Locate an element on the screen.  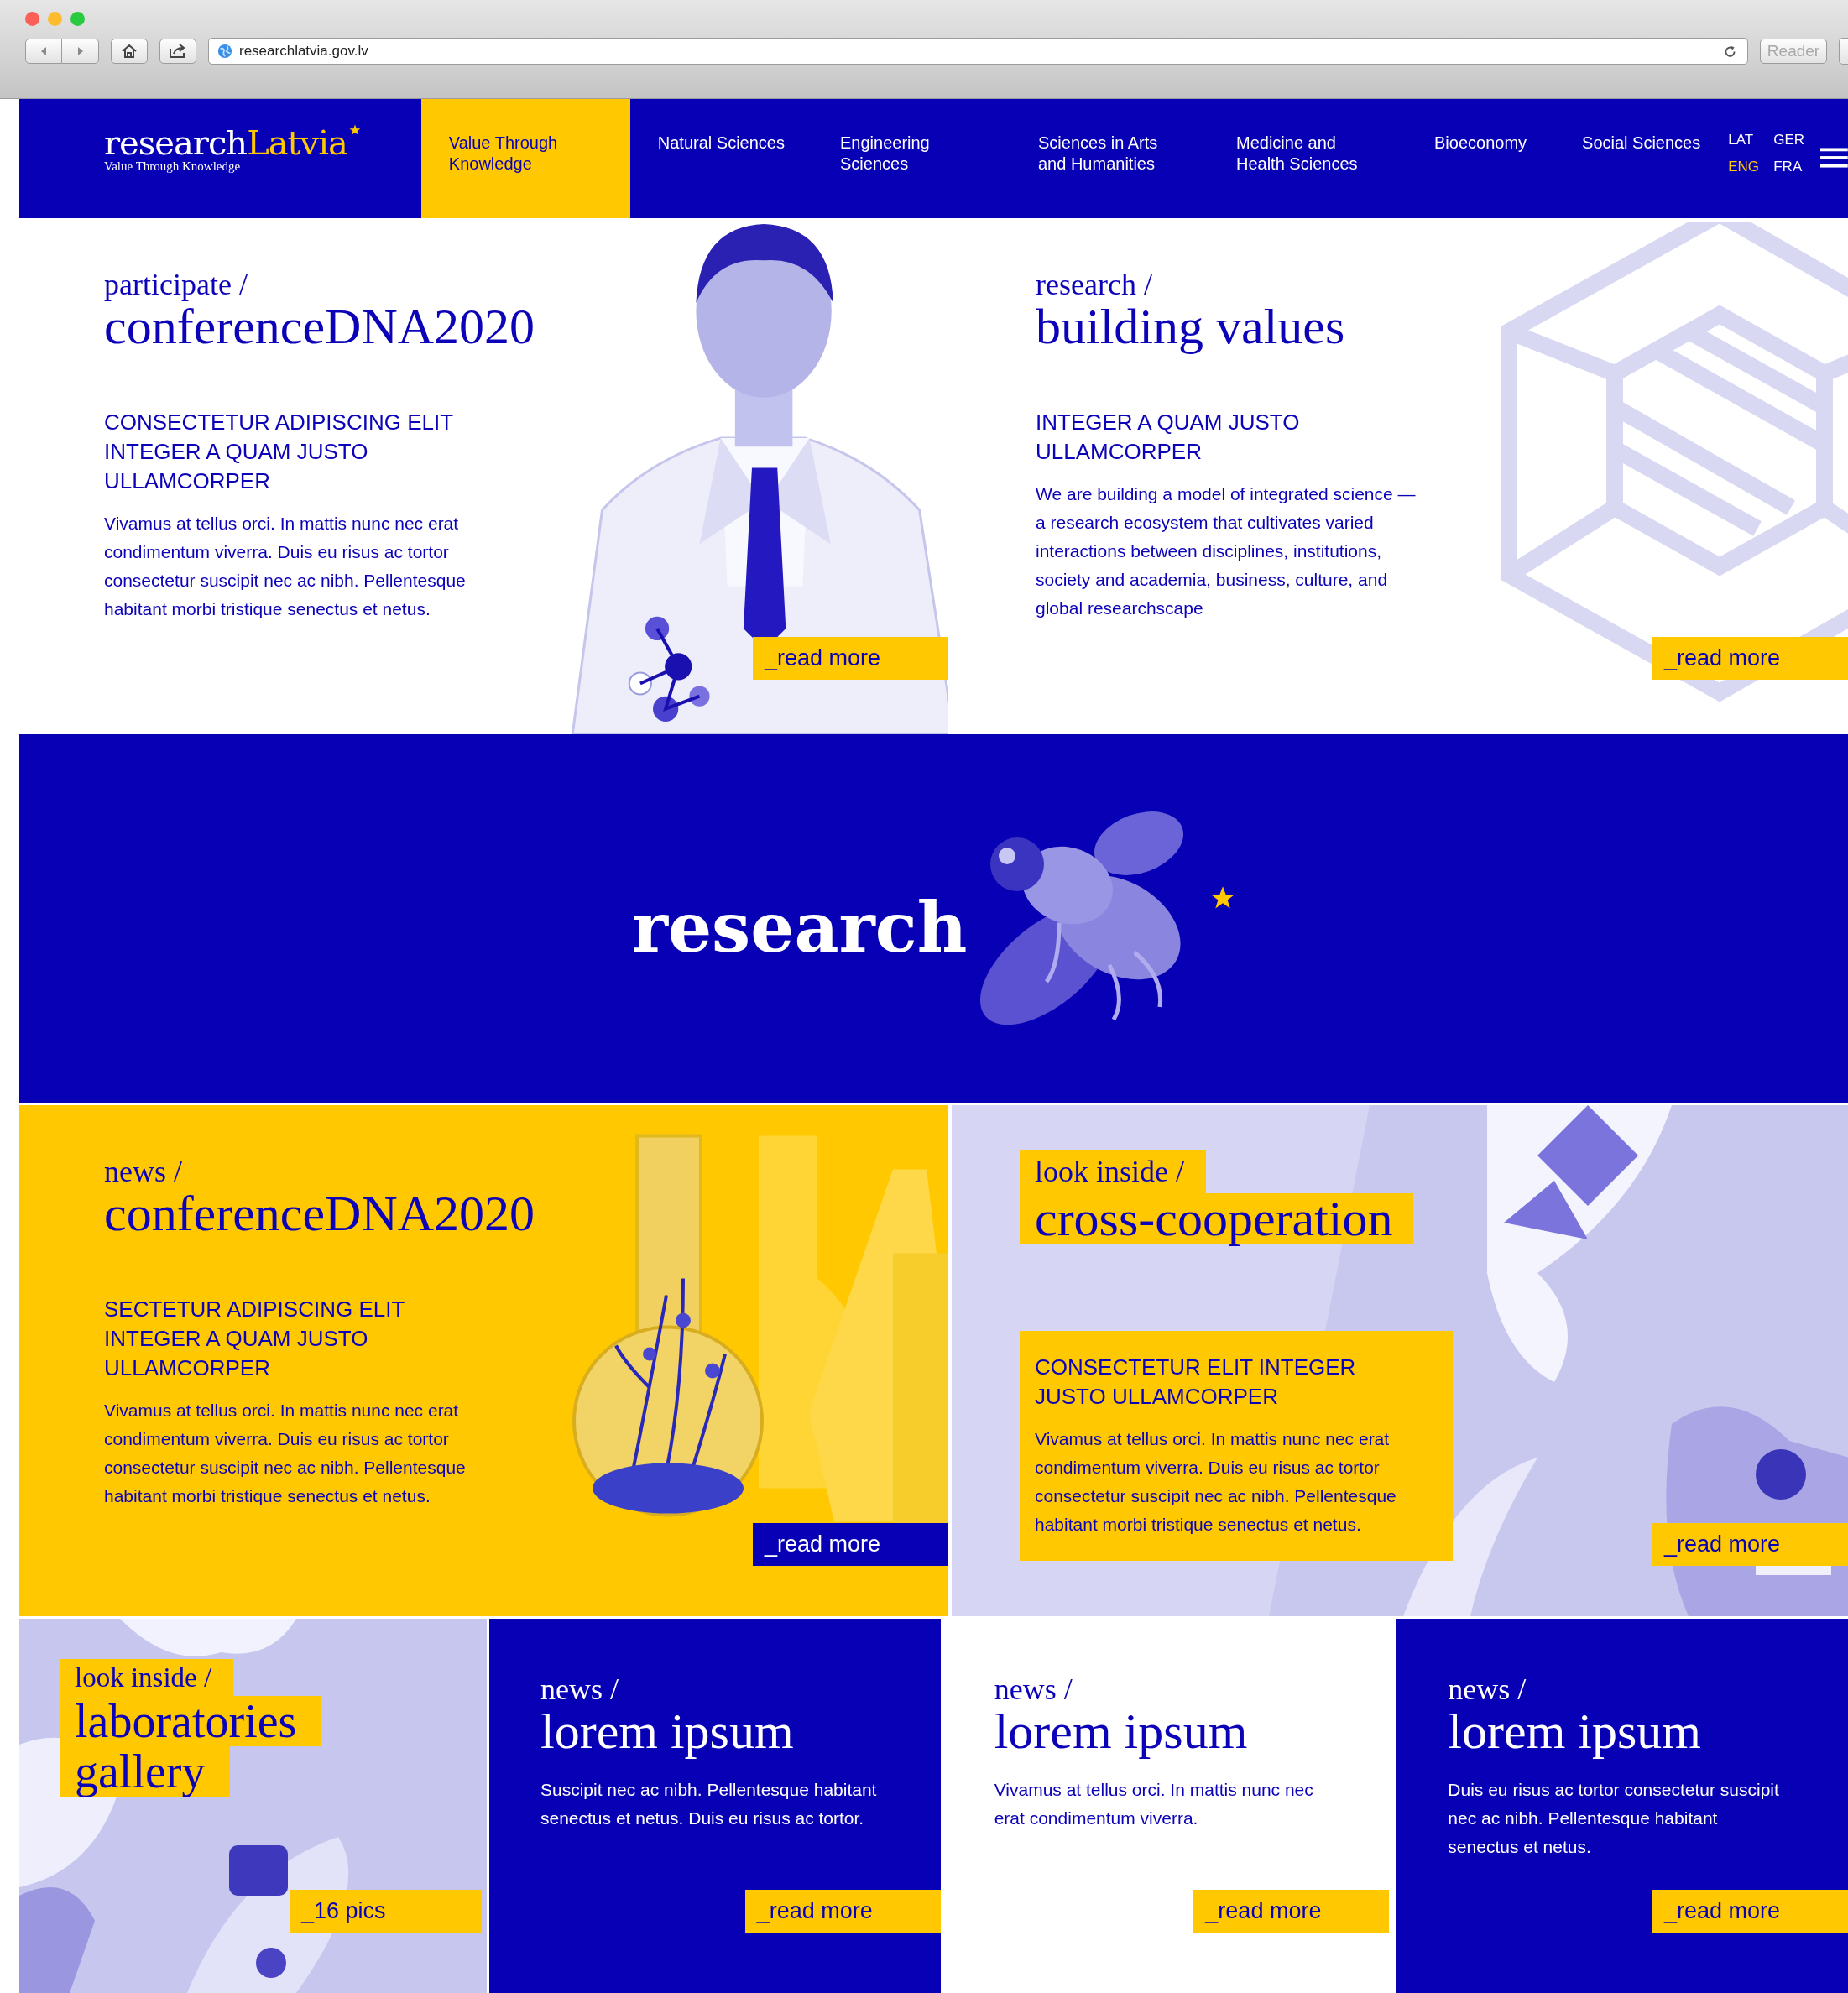
globe-icon is located at coordinates (224, 52).